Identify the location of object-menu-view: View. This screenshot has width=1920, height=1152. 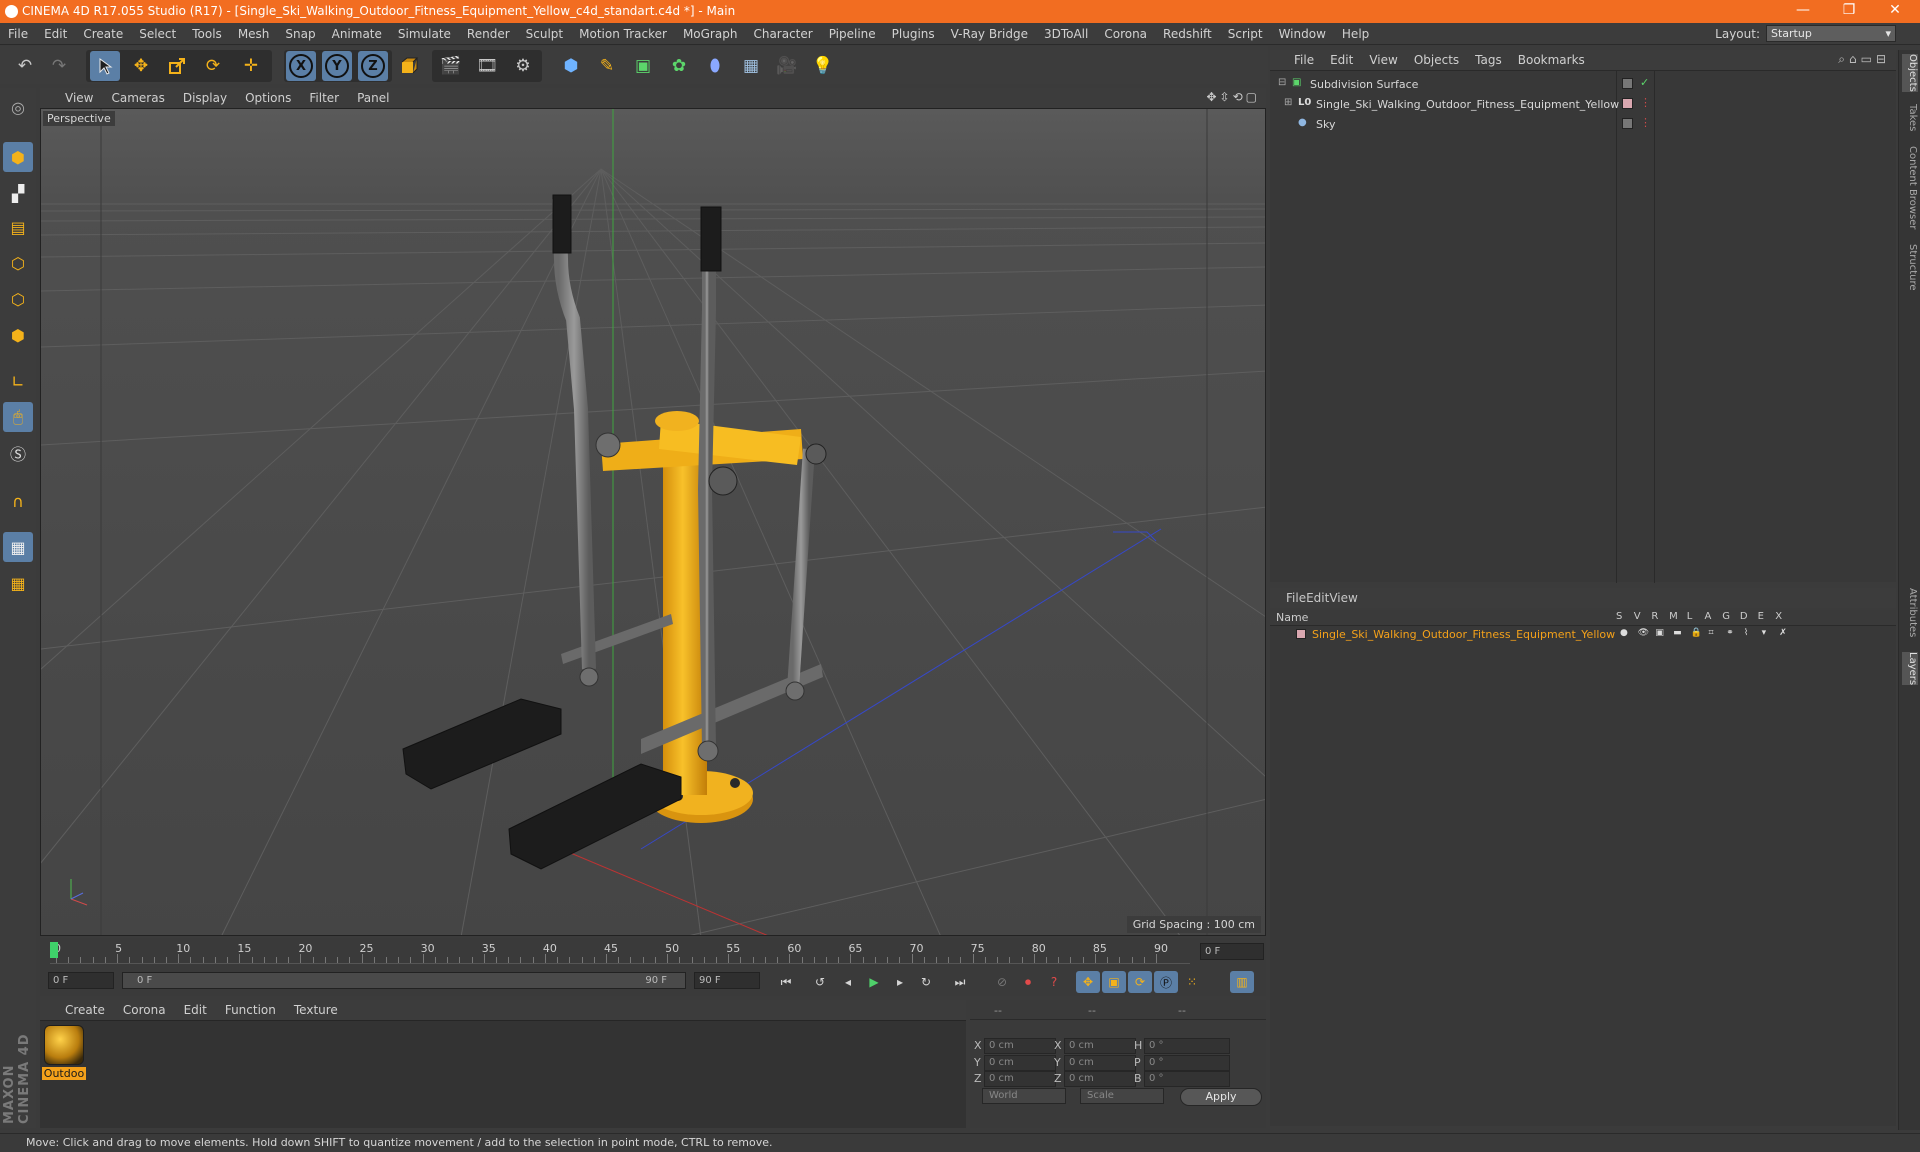
(1383, 60).